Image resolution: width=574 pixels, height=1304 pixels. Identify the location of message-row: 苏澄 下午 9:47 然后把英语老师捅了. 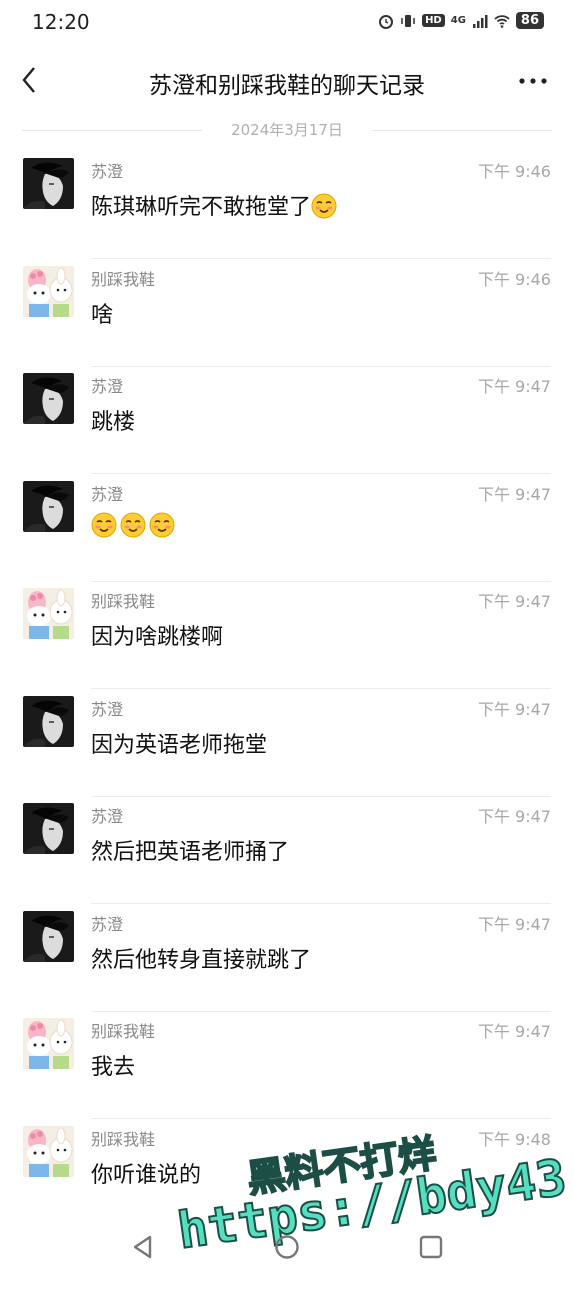
(287, 850).